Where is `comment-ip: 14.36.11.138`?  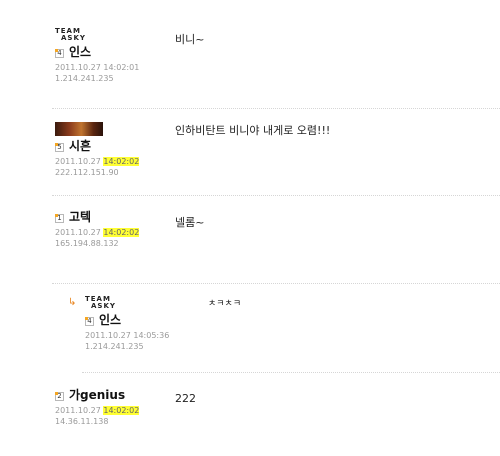 comment-ip: 14.36.11.138 is located at coordinates (82, 421).